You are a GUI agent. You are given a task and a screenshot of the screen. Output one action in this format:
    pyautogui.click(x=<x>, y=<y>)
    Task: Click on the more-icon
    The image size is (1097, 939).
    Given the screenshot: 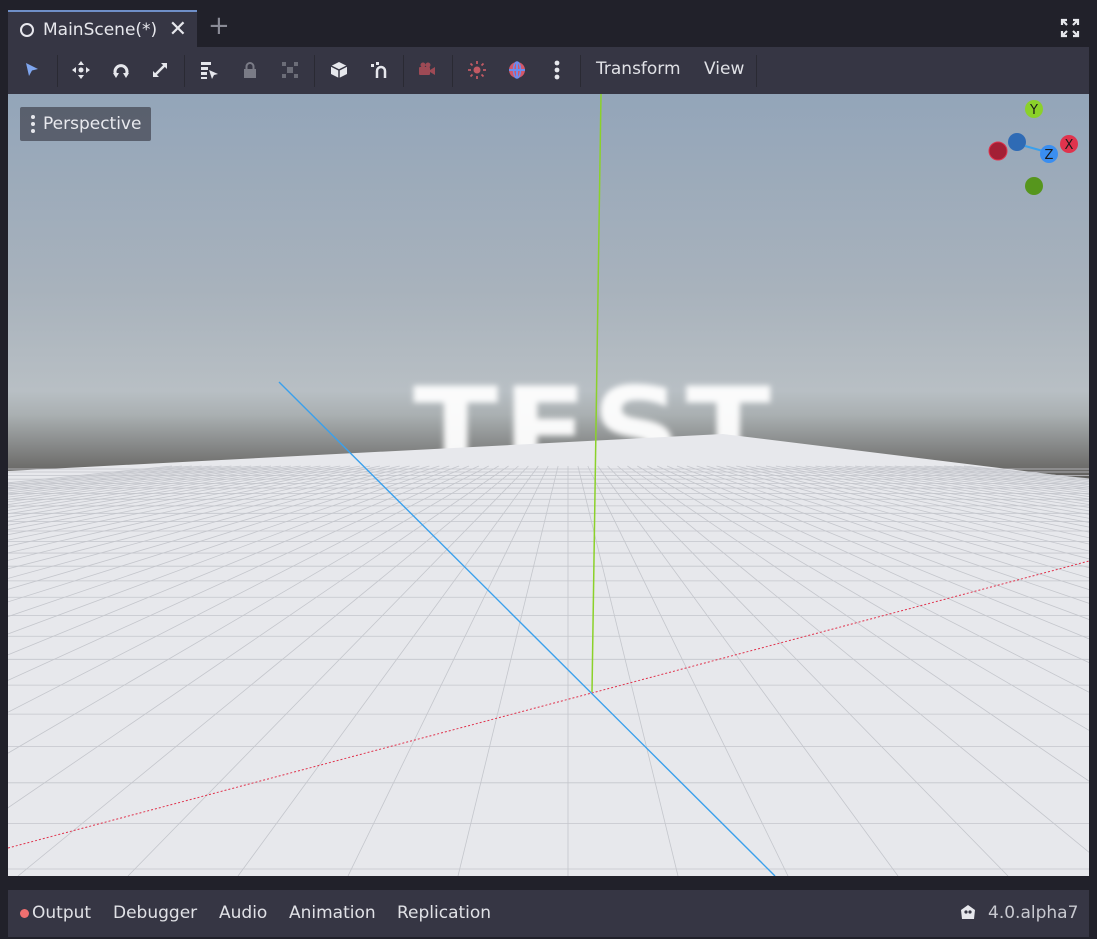 What is the action you would take?
    pyautogui.click(x=557, y=70)
    